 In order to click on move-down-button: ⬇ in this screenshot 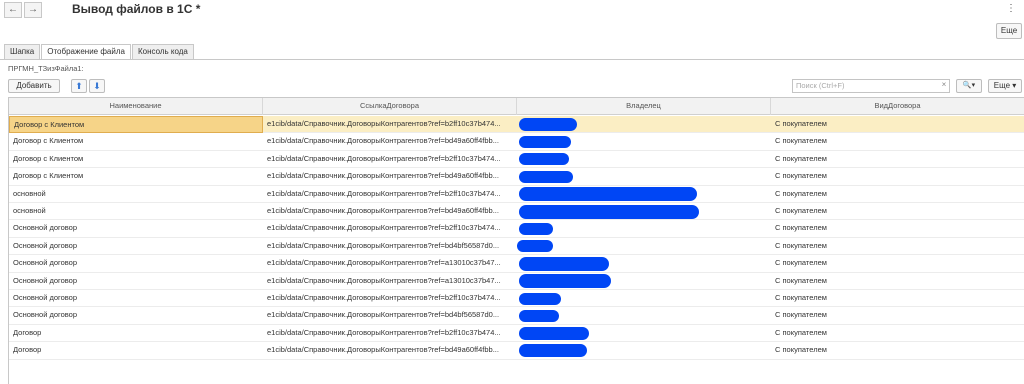, I will do `click(97, 86)`.